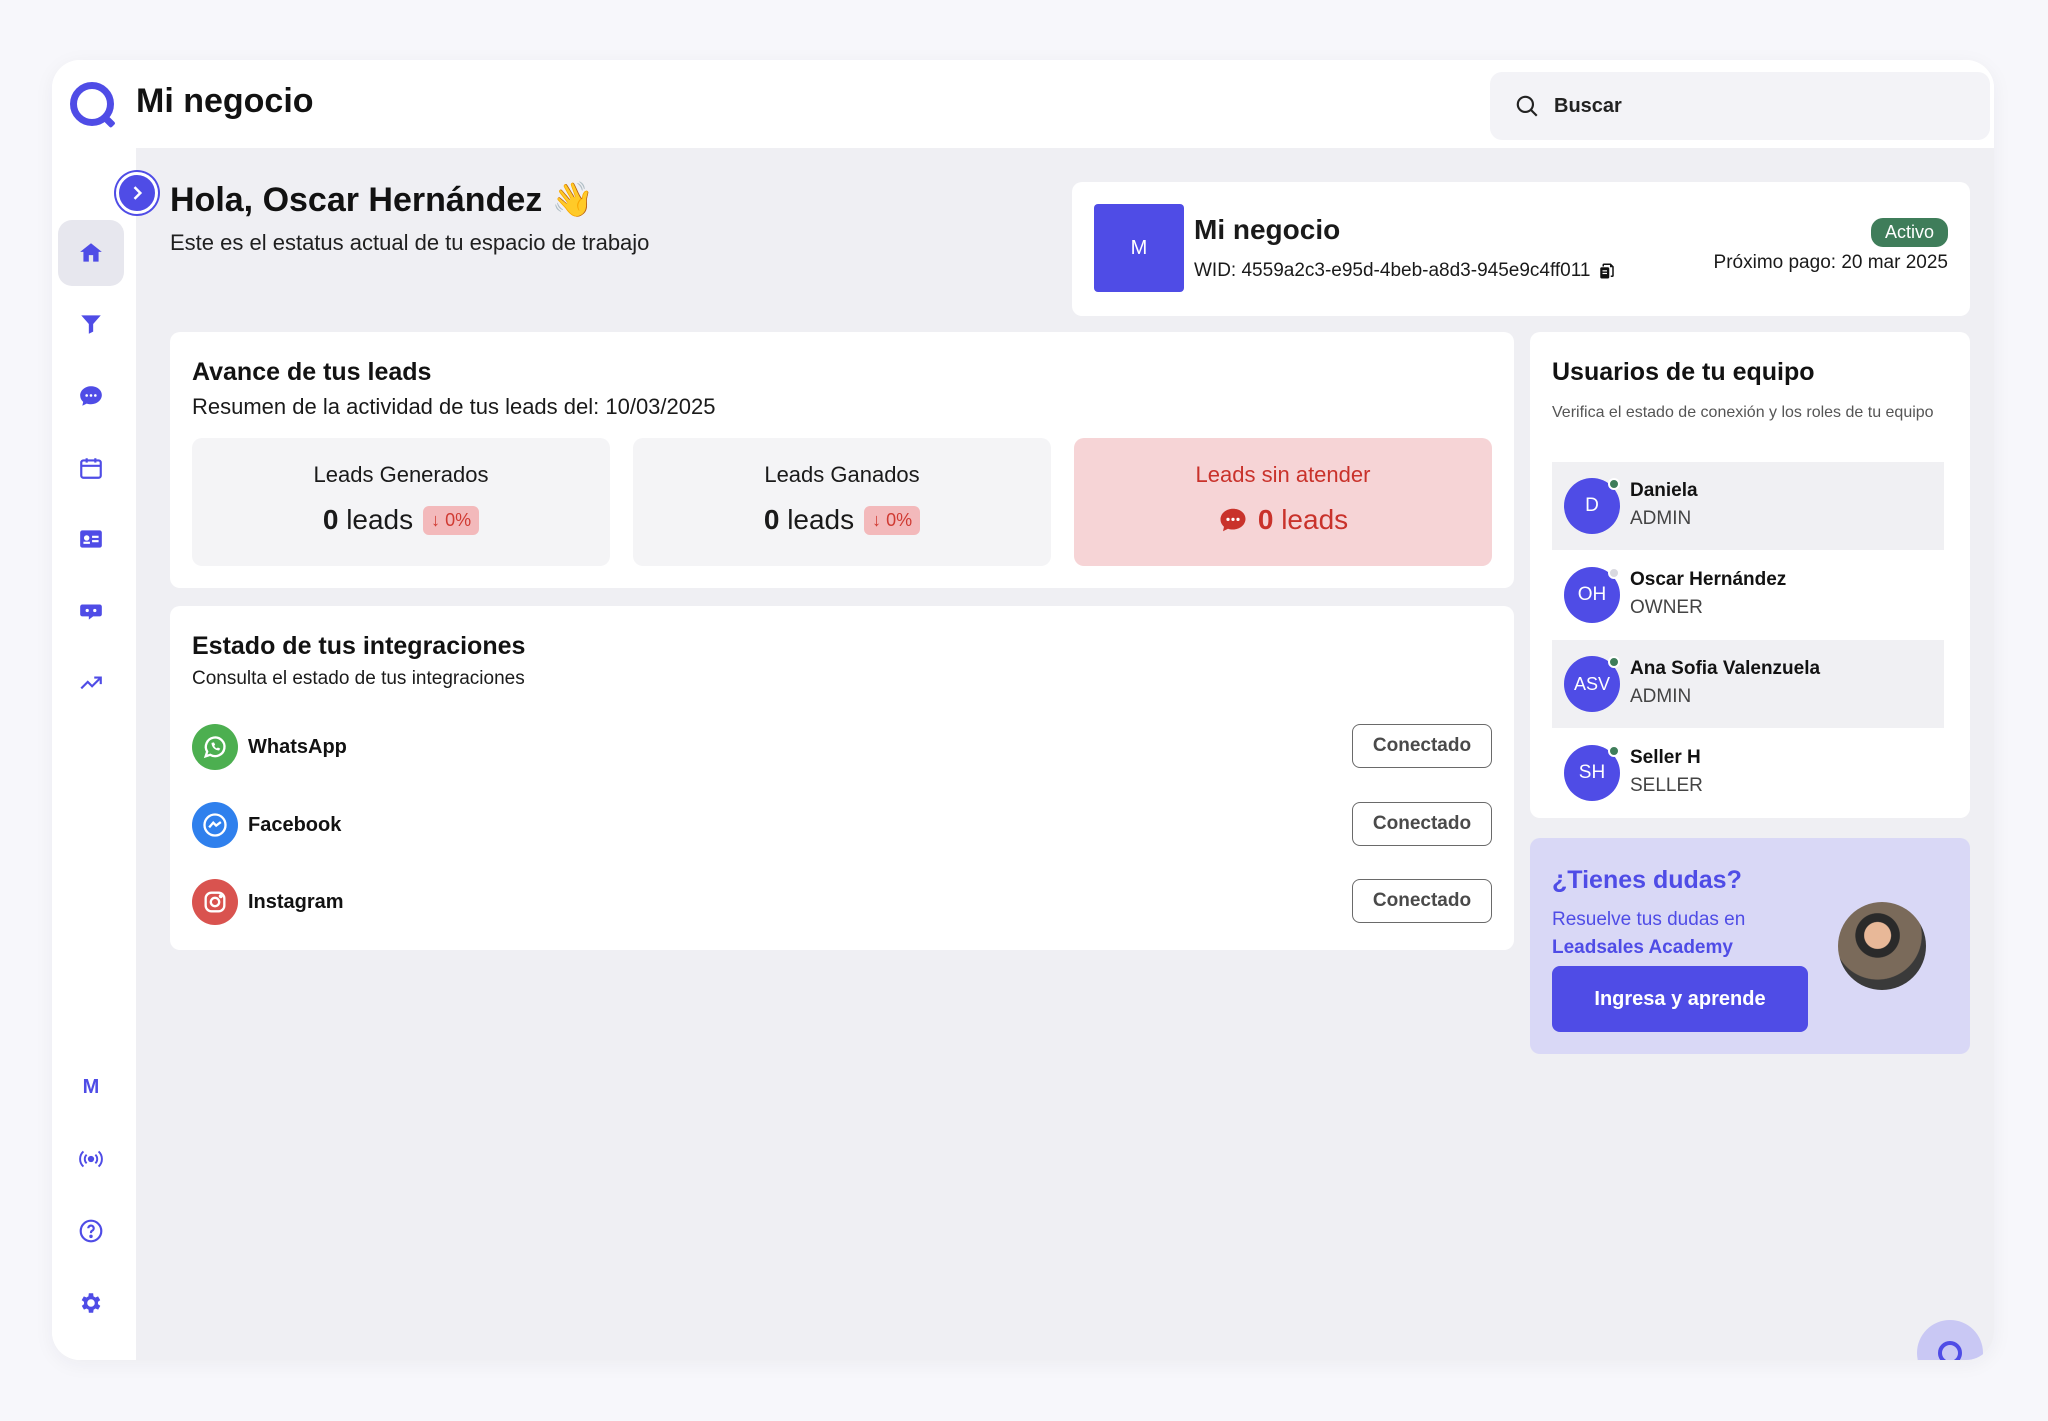 The width and height of the screenshot is (2048, 1421). What do you see at coordinates (451, 520) in the screenshot?
I see `leads-generated-change: ↓ 0%` at bounding box center [451, 520].